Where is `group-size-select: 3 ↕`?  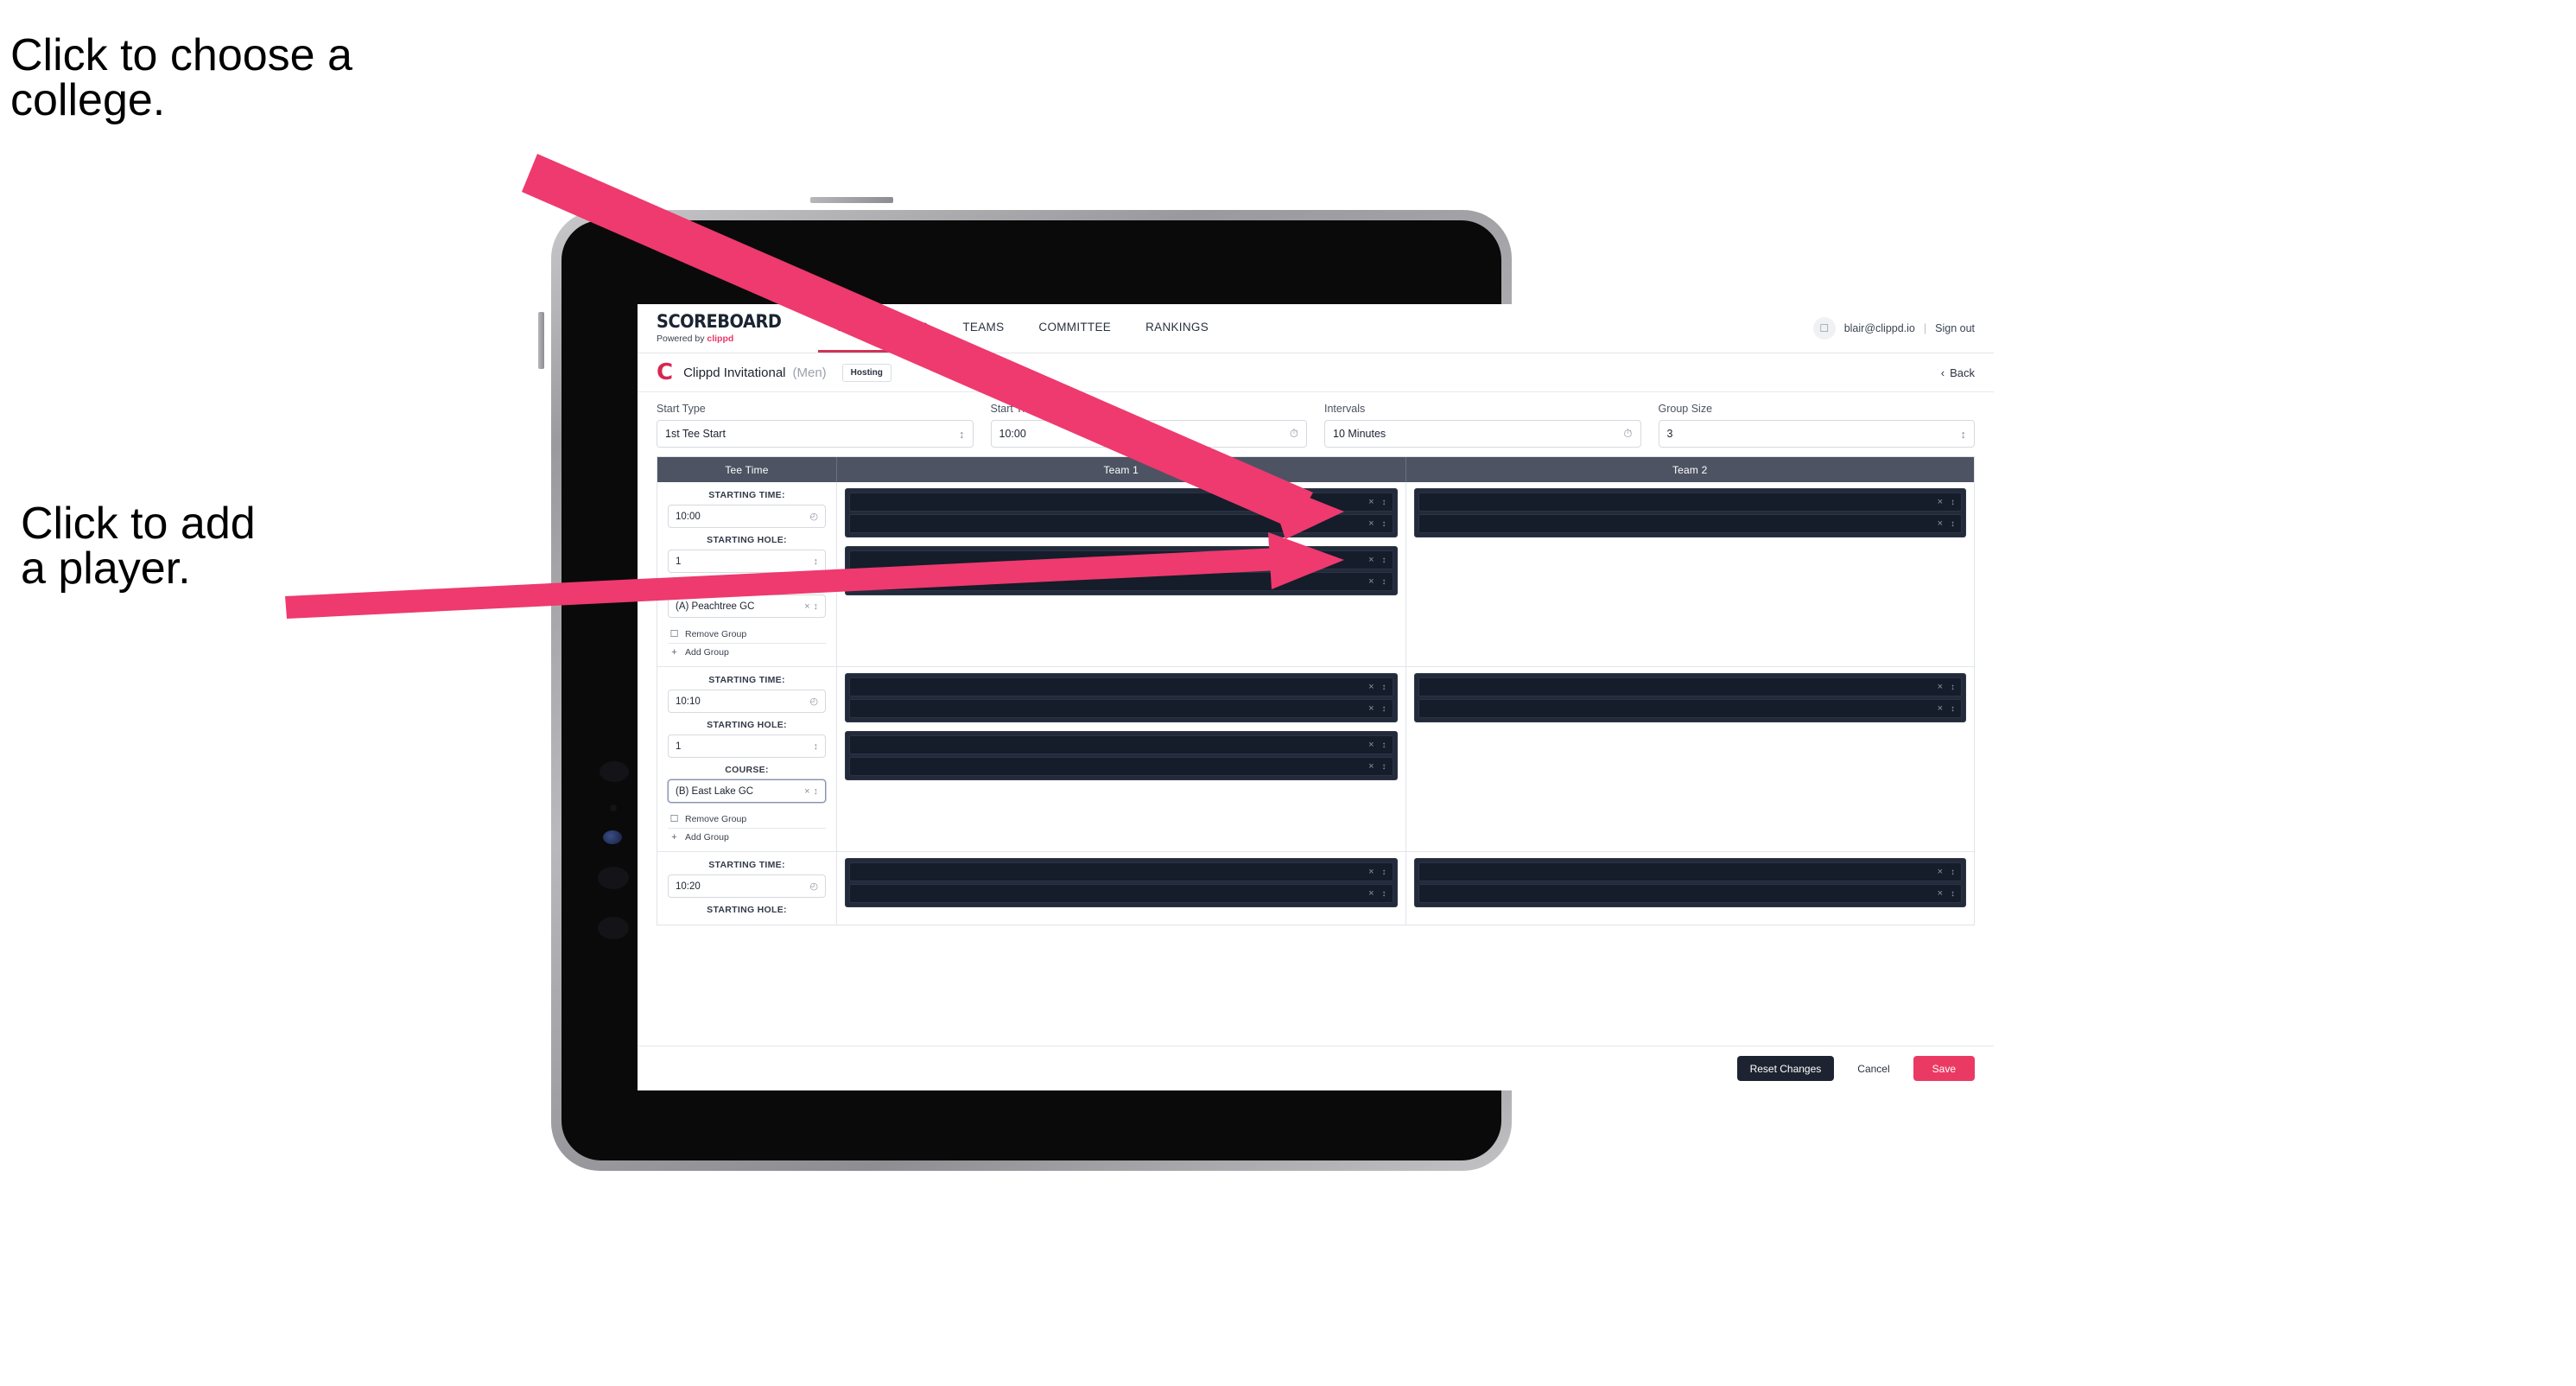 group-size-select: 3 ↕ is located at coordinates (1817, 434).